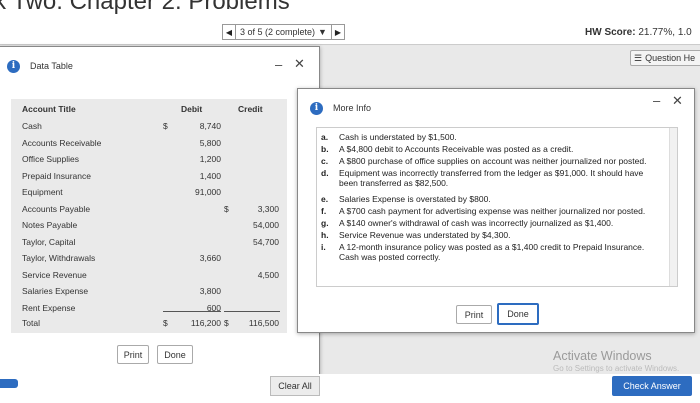 The image size is (700, 403). What do you see at coordinates (149, 323) in the screenshot?
I see `total-row: Total $ 116,200 $ 116,500` at bounding box center [149, 323].